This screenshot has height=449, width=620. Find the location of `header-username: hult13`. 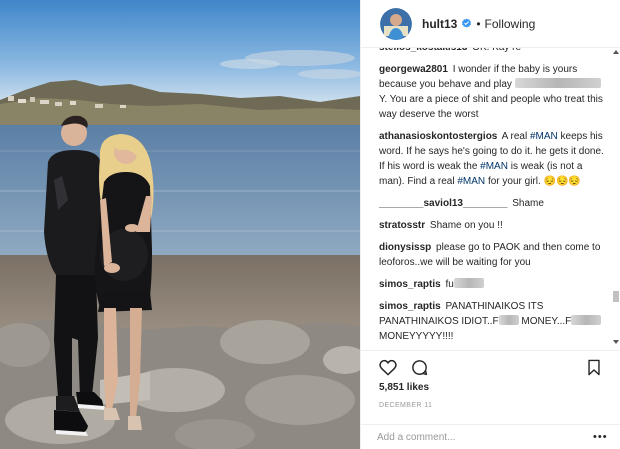

header-username: hult13 is located at coordinates (439, 24).